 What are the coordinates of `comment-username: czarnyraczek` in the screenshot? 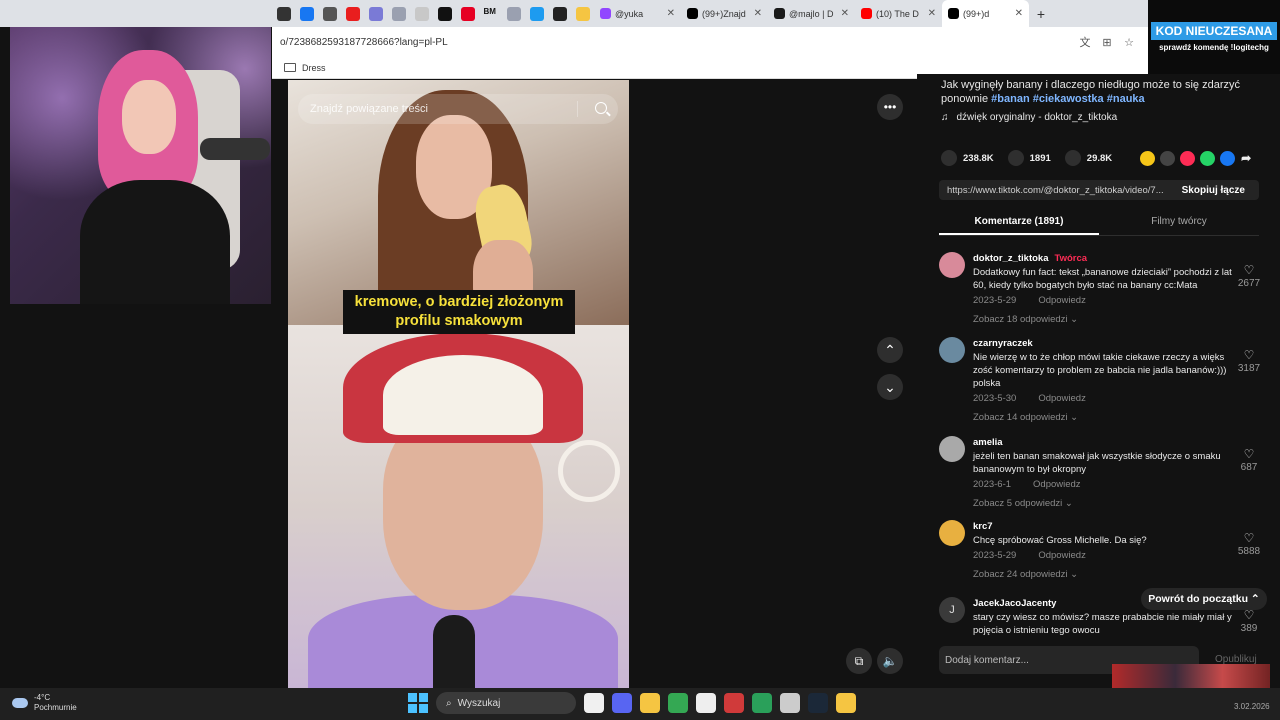 It's located at (1003, 343).